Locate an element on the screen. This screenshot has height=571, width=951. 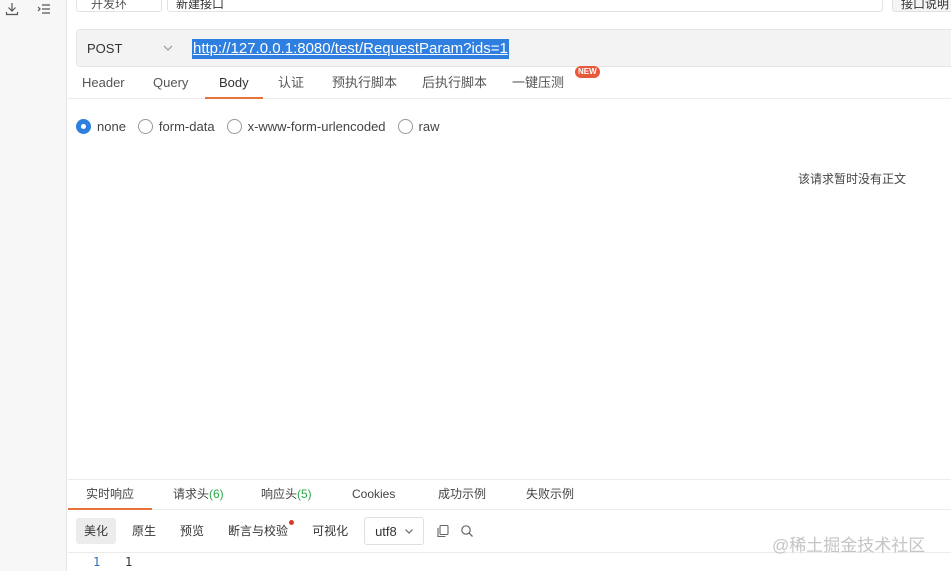
raw-button: 原生 is located at coordinates (144, 531).